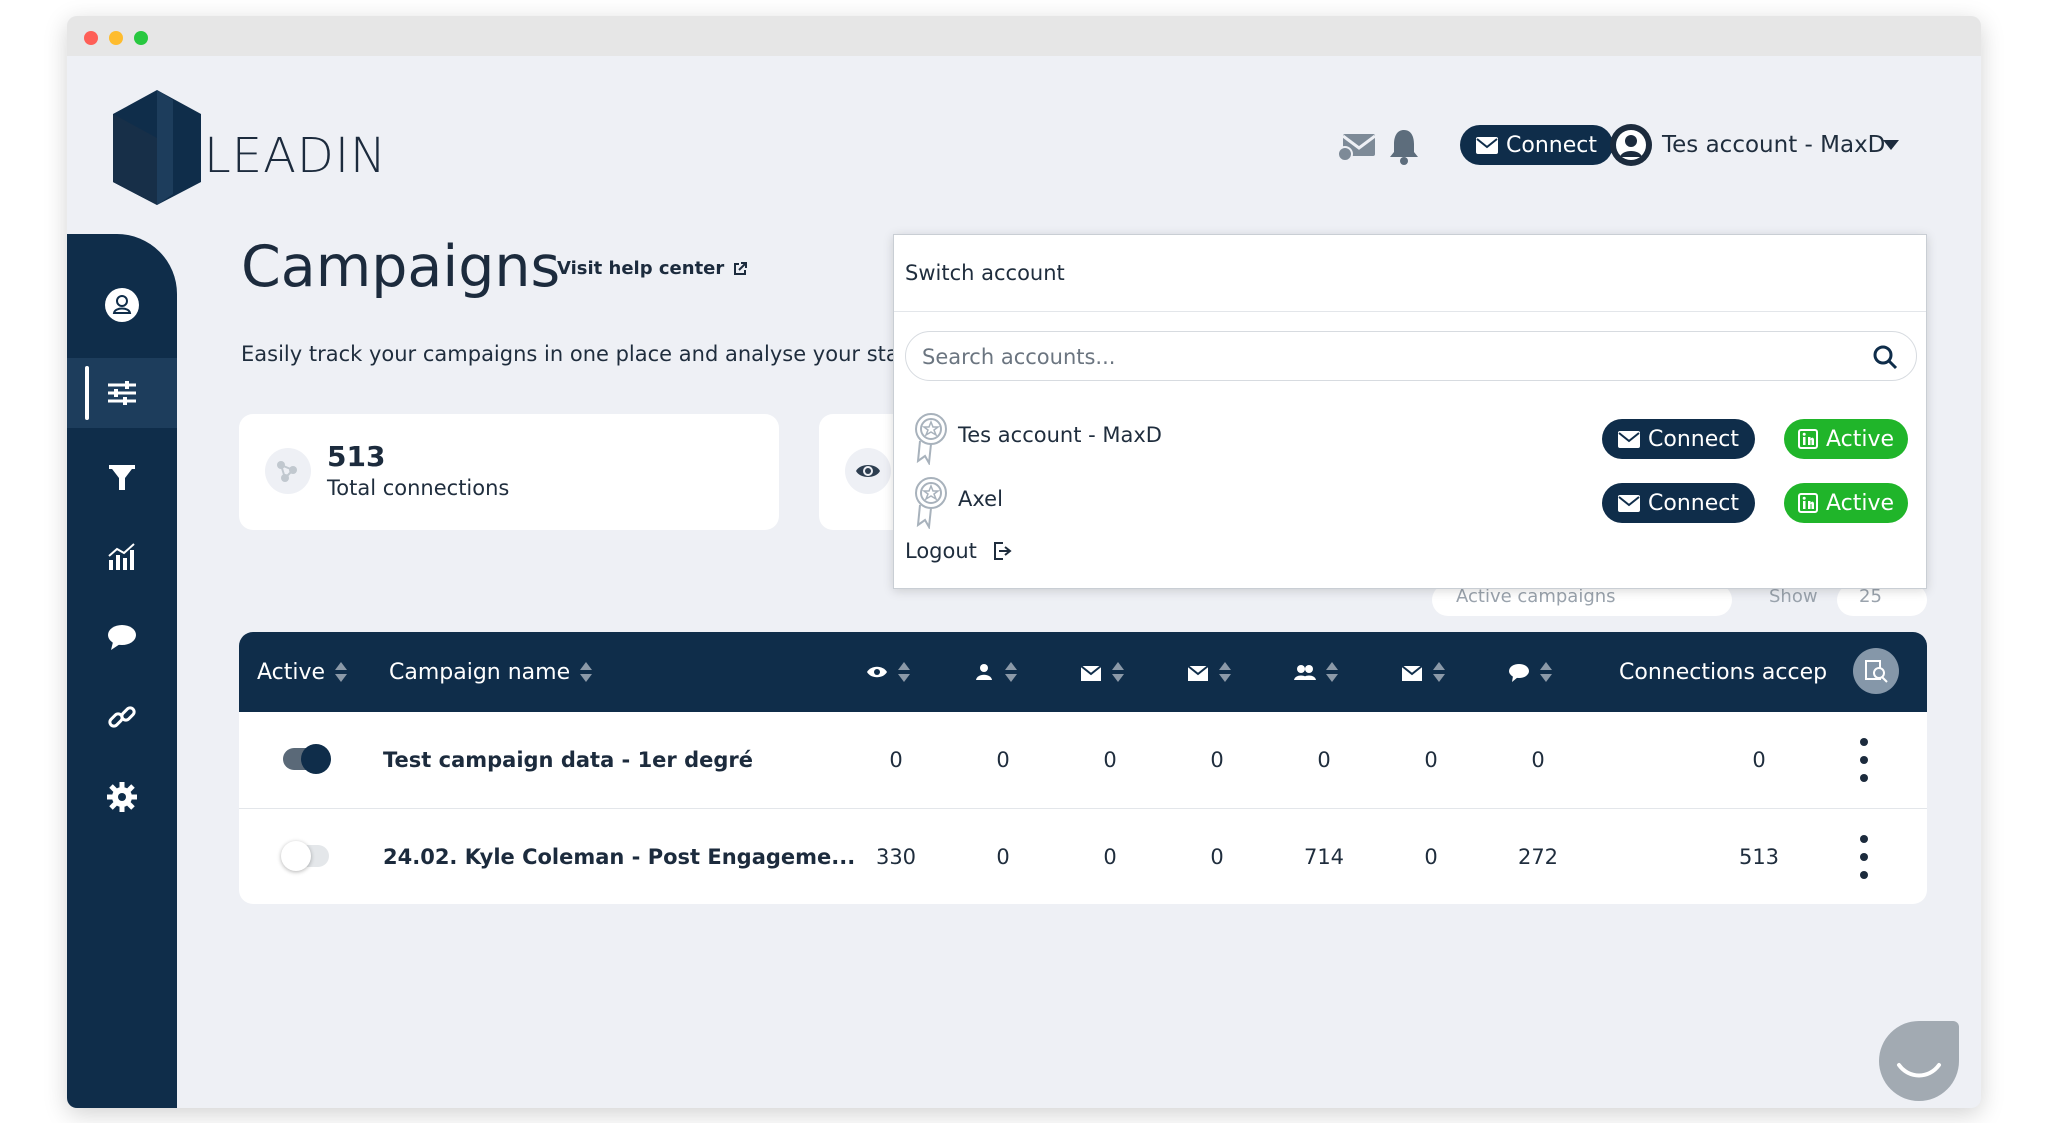 This screenshot has height=1123, width=2048. I want to click on total-connections-label: Total connections, so click(418, 488).